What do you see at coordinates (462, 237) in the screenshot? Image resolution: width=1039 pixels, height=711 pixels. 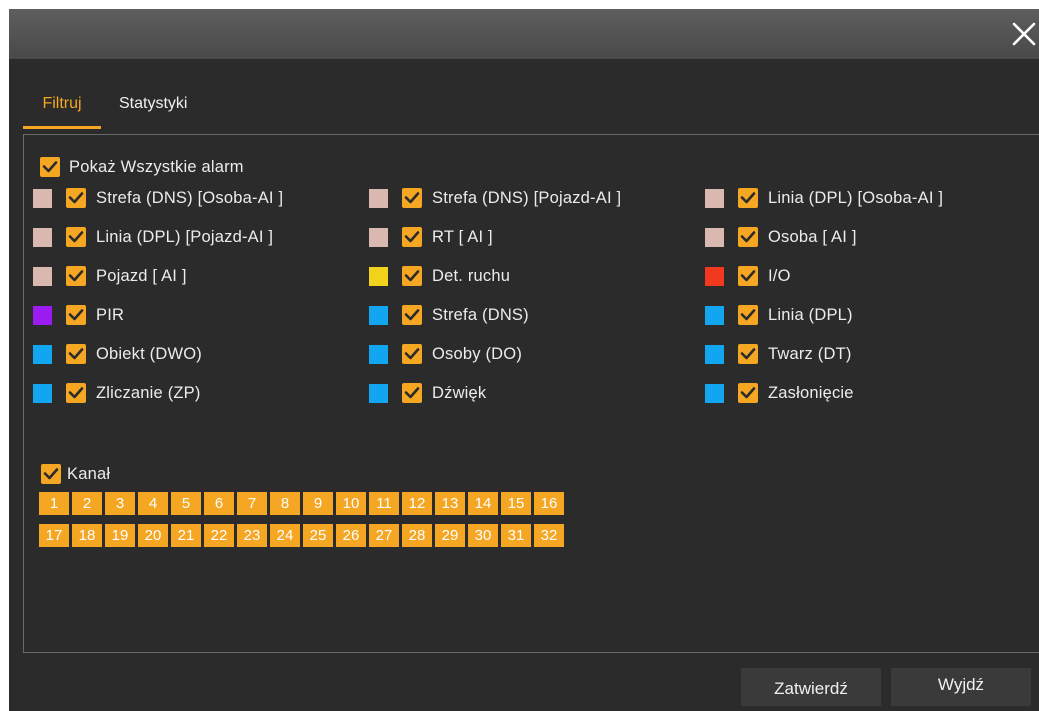 I see `alarm-type-label: RT [ AI ]` at bounding box center [462, 237].